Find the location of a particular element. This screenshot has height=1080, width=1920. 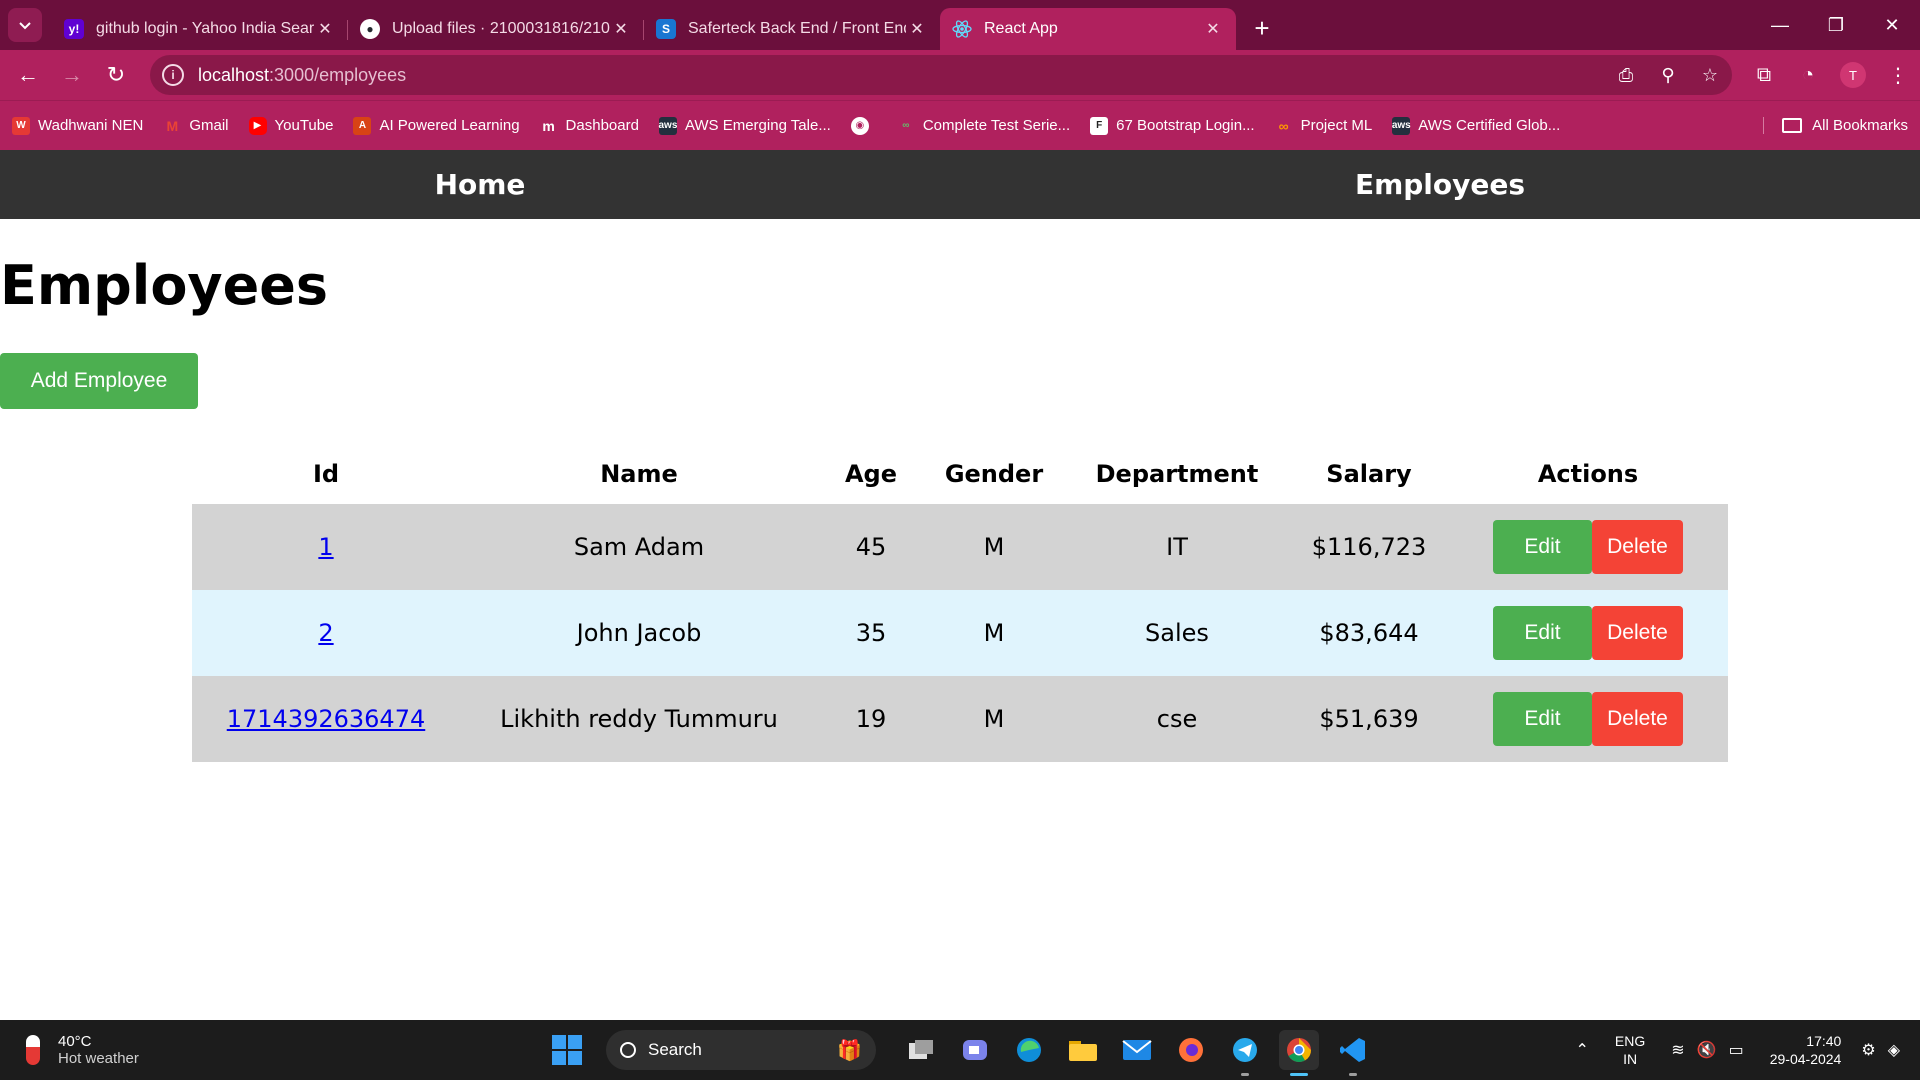

restore-icon: ❐ is located at coordinates (1836, 25).